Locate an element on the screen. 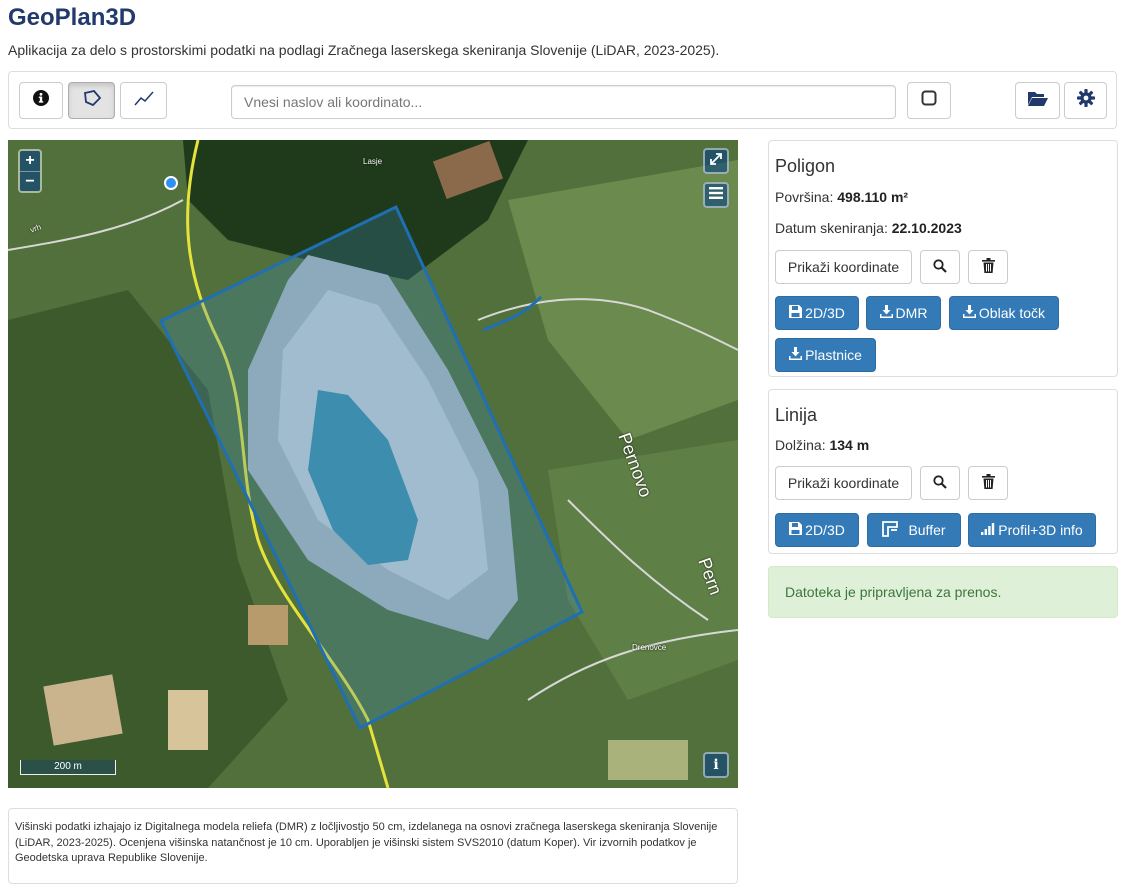  gear-icon is located at coordinates (1085, 100).